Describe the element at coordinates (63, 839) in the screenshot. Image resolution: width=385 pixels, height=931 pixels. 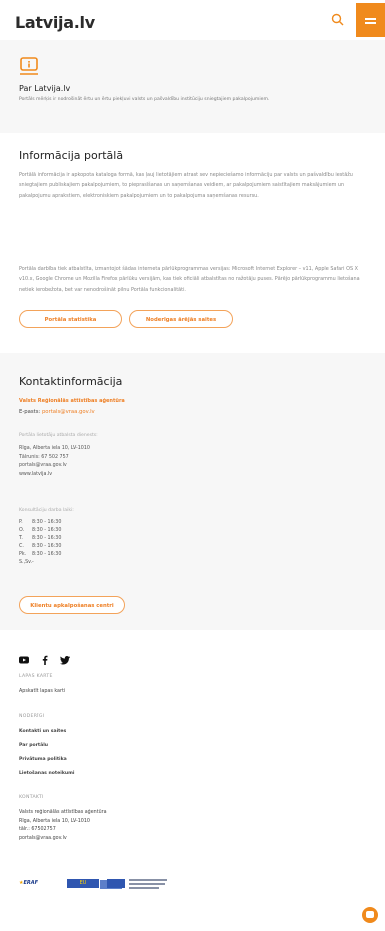
I see `footer-email: portals@vraa.gov.lv` at that location.